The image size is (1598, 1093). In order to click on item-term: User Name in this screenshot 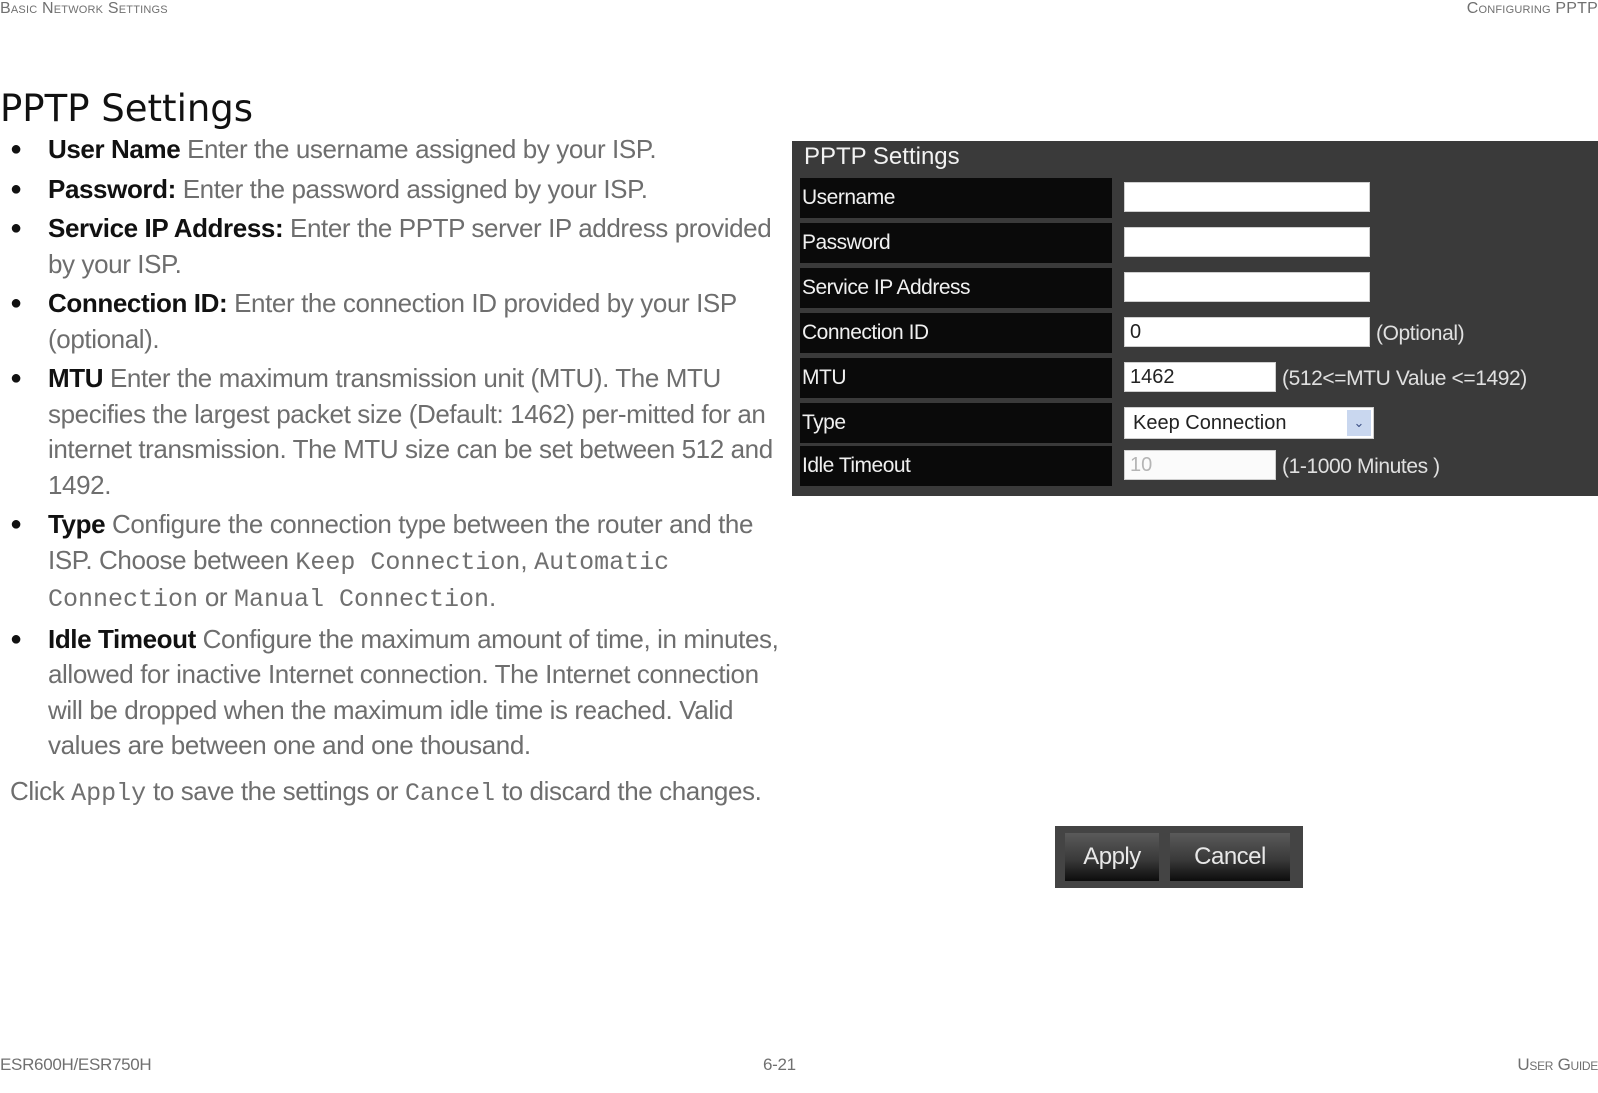, I will do `click(114, 149)`.